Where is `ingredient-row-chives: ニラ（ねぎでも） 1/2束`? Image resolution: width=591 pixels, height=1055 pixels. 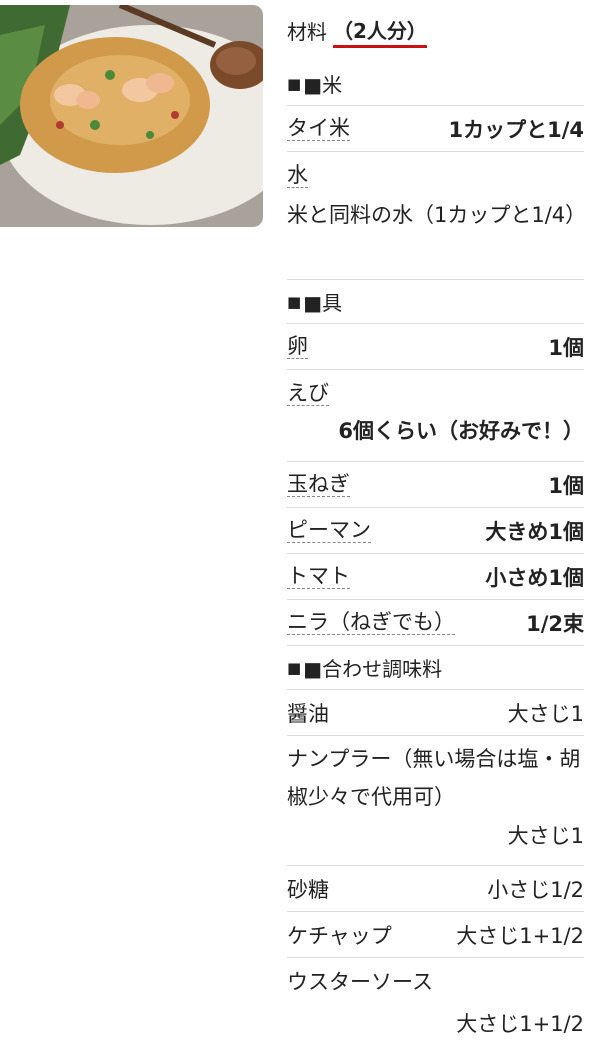 ingredient-row-chives: ニラ（ねぎでも） 1/2束 is located at coordinates (435, 623).